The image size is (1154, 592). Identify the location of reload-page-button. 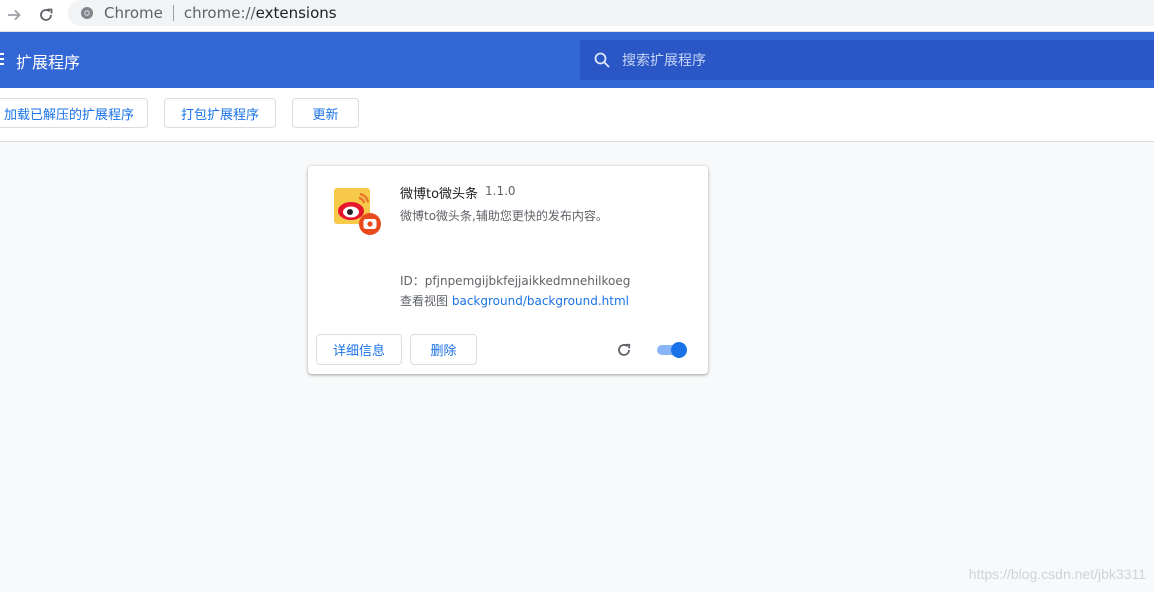
(46, 15).